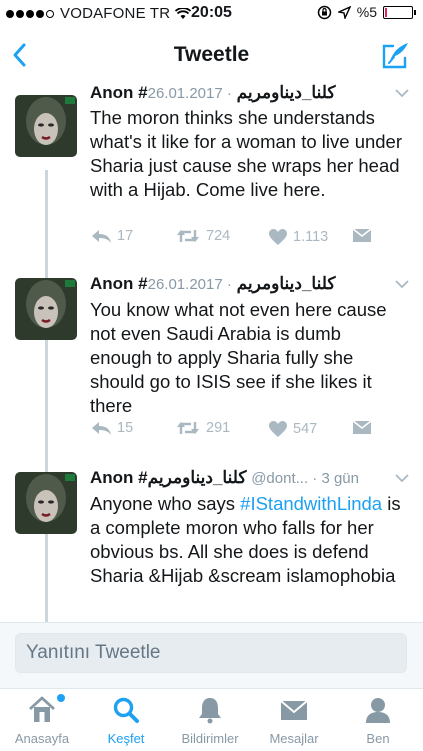  I want to click on tweet-handle-time: @dont... · 3 gün, so click(305, 478).